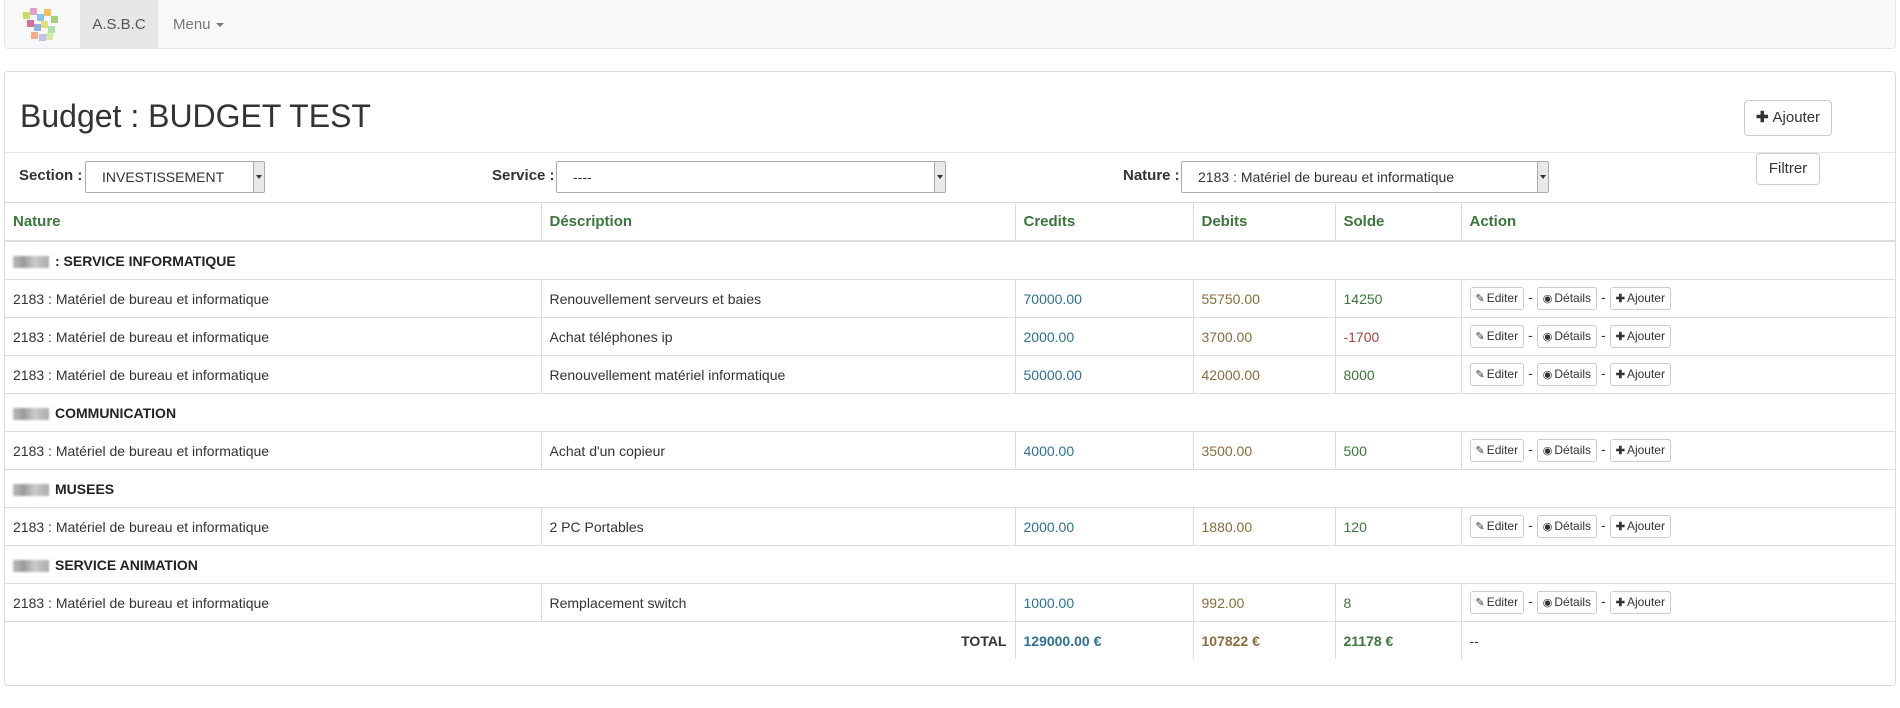 The width and height of the screenshot is (1900, 708). I want to click on group-row: MUSEES, so click(950, 488).